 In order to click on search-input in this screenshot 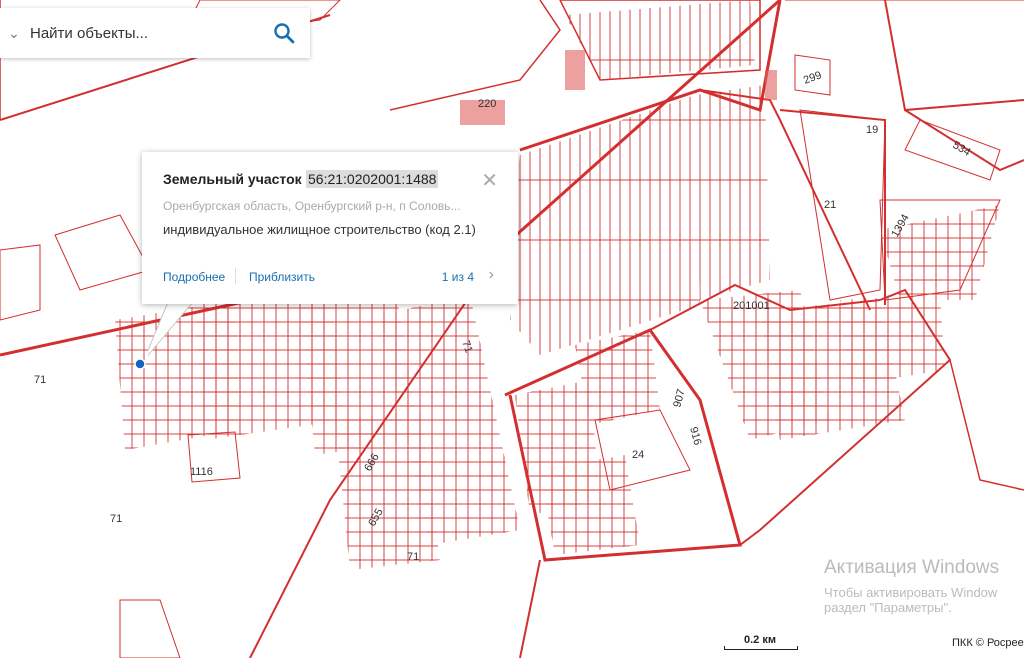, I will do `click(145, 33)`.